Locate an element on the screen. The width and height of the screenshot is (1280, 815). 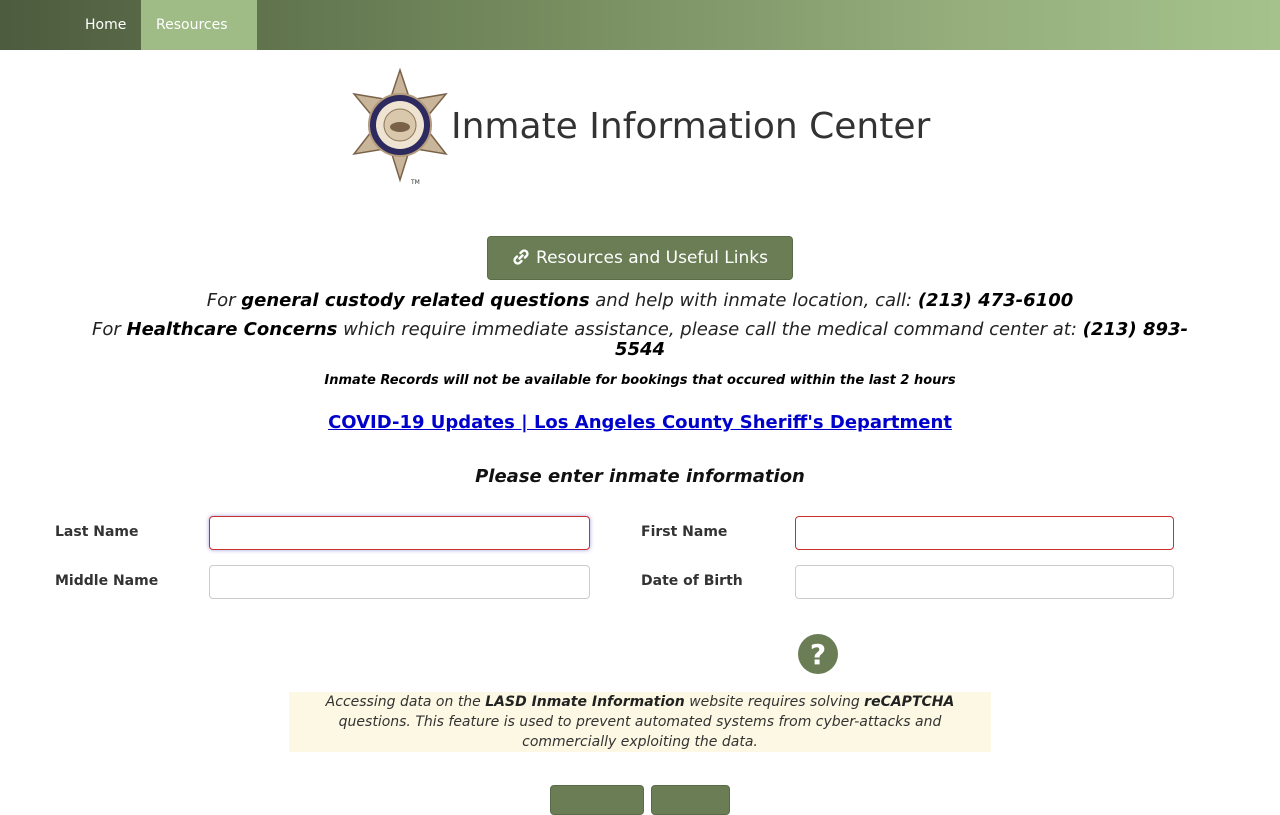
nav-resources-dropdown: Resources is located at coordinates (199, 38).